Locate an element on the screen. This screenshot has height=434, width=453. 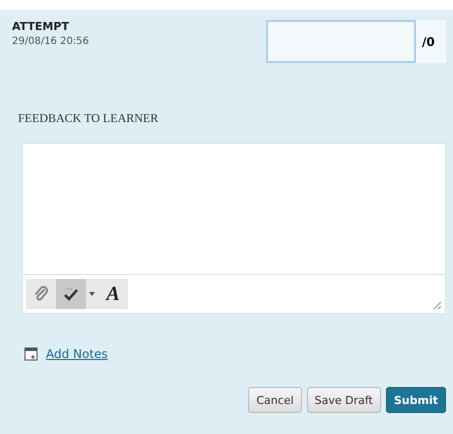
spellcheck-button is located at coordinates (71, 294).